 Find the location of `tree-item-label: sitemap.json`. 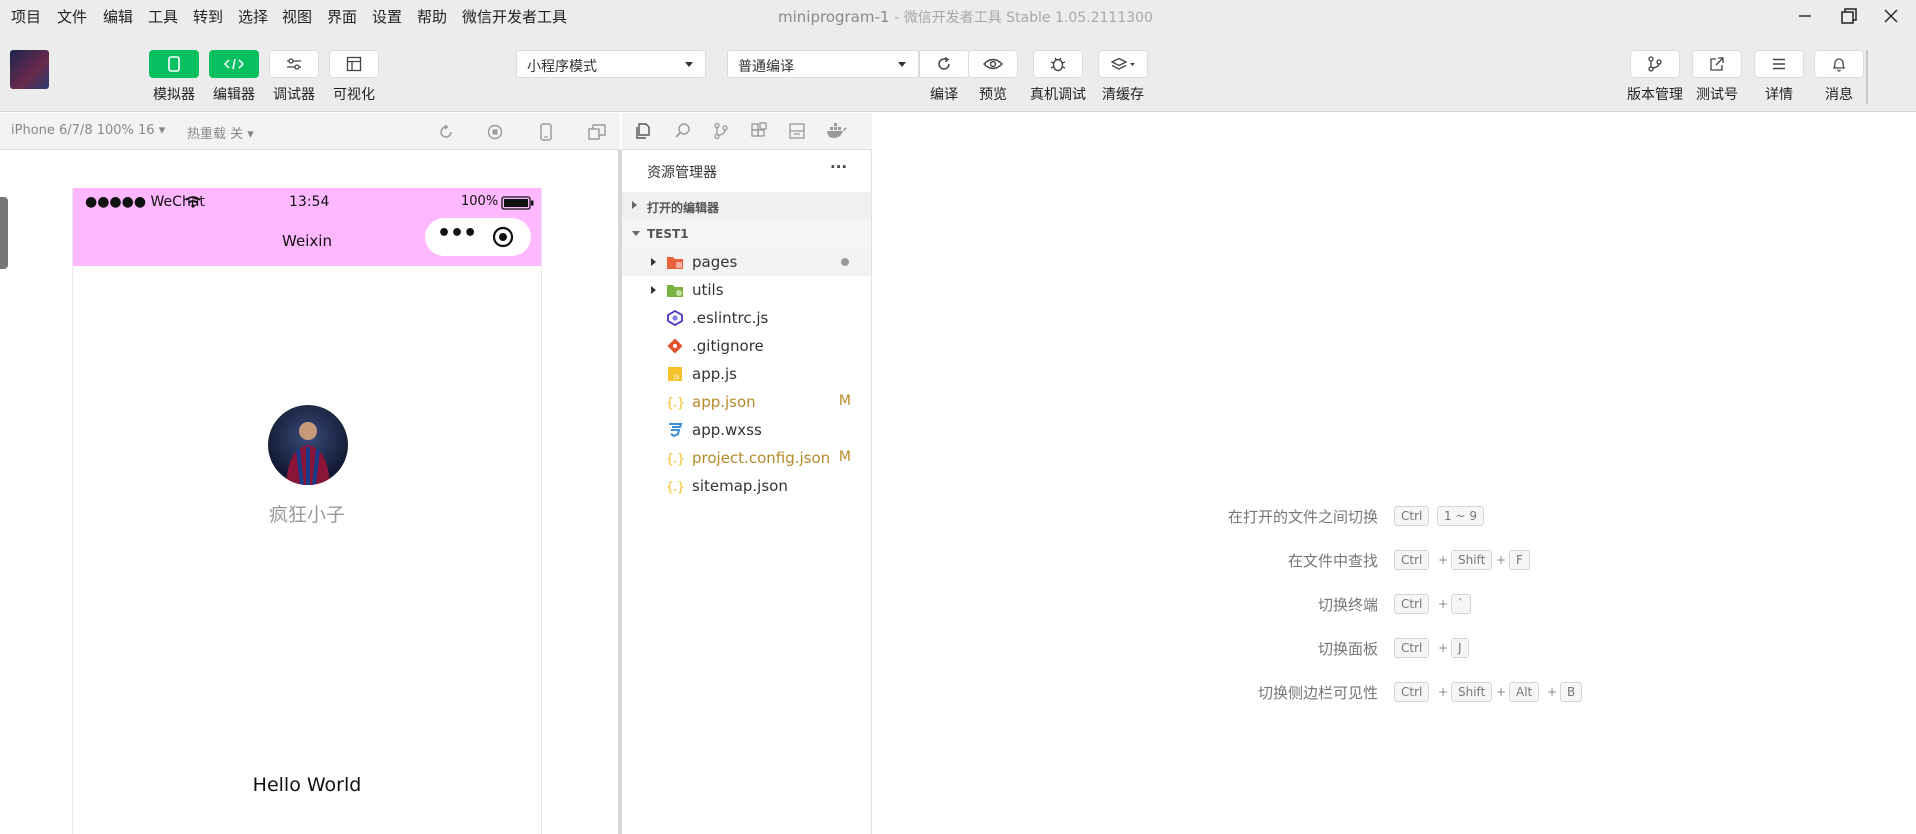

tree-item-label: sitemap.json is located at coordinates (740, 486).